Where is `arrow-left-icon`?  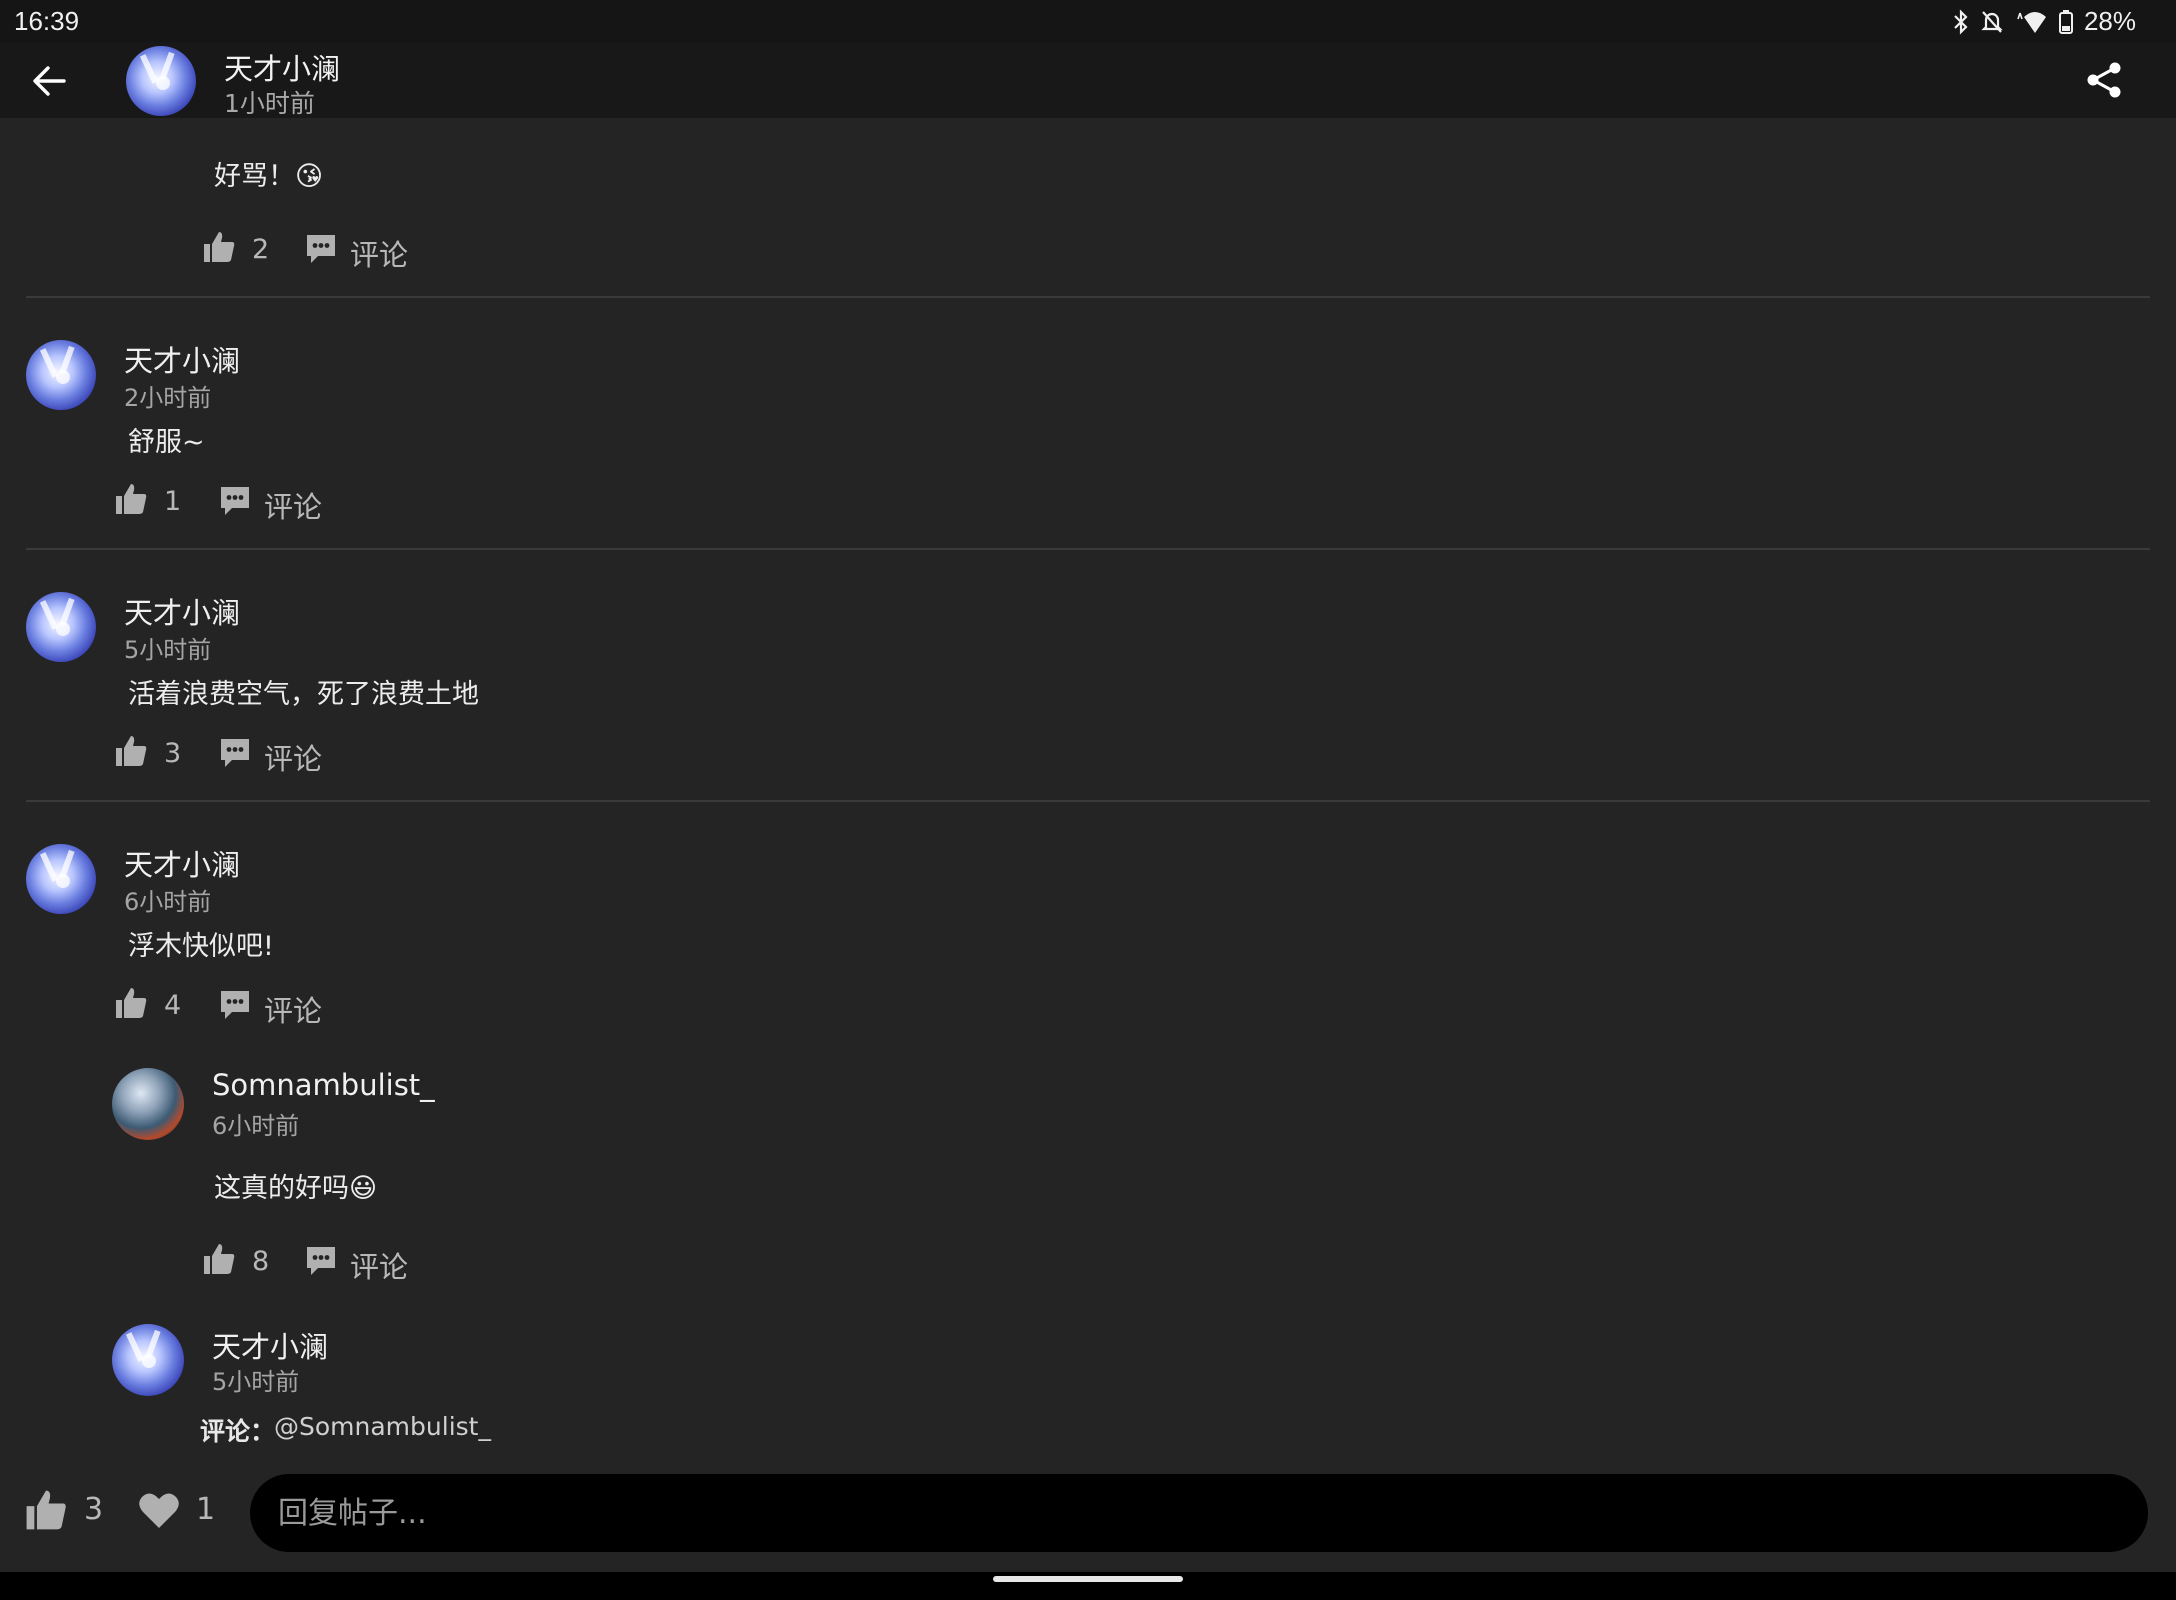
arrow-left-icon is located at coordinates (49, 81).